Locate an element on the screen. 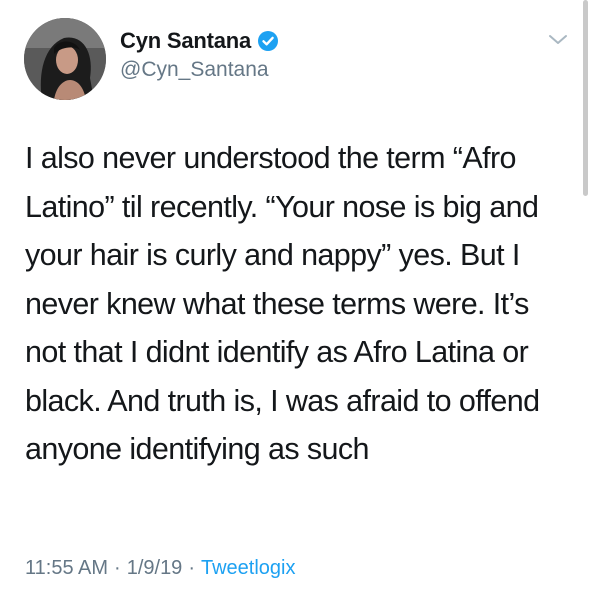 The height and width of the screenshot is (600, 592). verified-badge-icon is located at coordinates (268, 41).